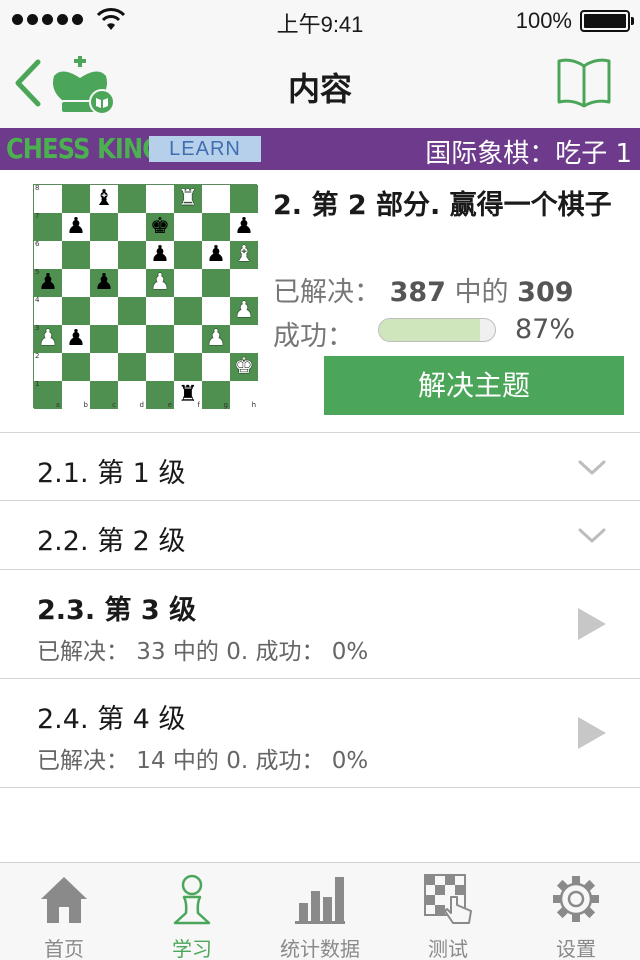 This screenshot has width=640, height=960. What do you see at coordinates (448, 899) in the screenshot?
I see `board-hand-icon` at bounding box center [448, 899].